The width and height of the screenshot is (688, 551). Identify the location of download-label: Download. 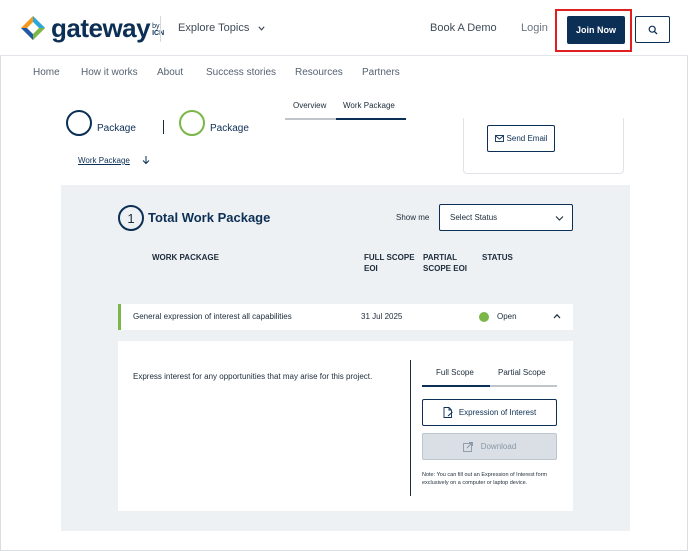
(498, 446).